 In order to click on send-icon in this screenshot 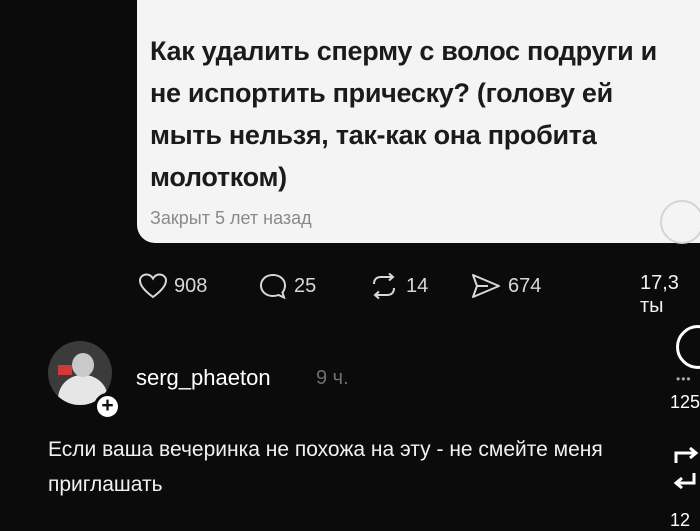, I will do `click(486, 286)`.